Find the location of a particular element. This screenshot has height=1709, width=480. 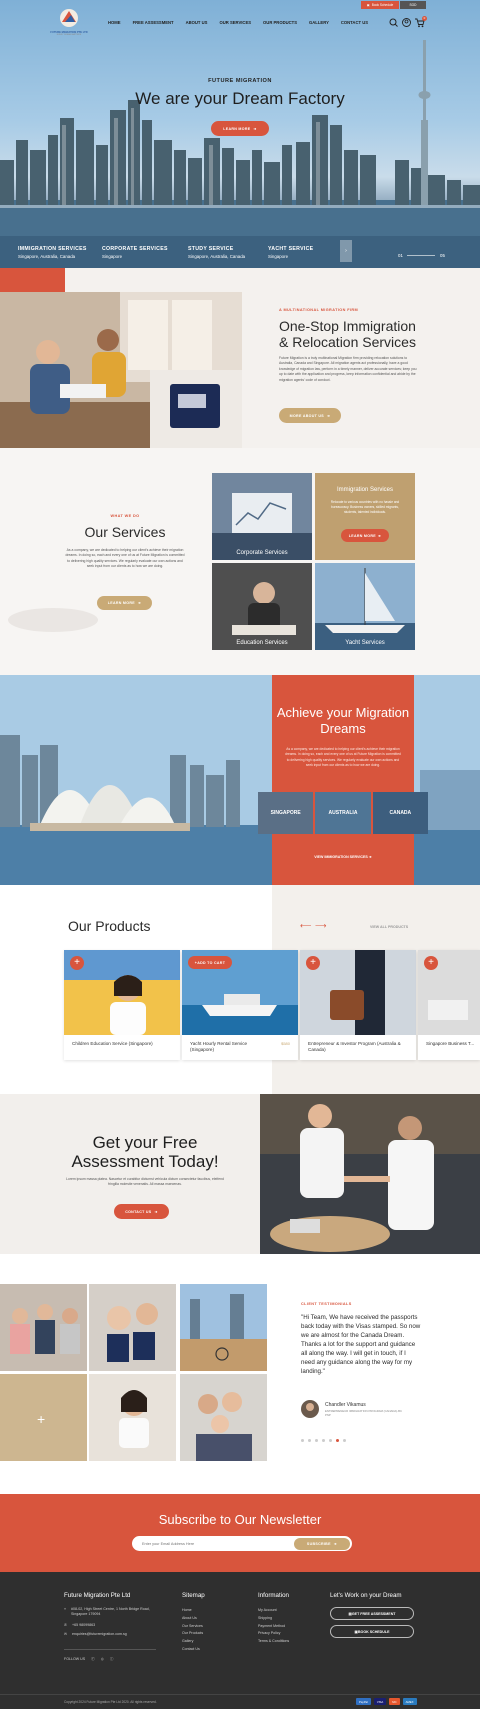

product-card: + Children Education Service (Singapore) is located at coordinates (122, 1005).